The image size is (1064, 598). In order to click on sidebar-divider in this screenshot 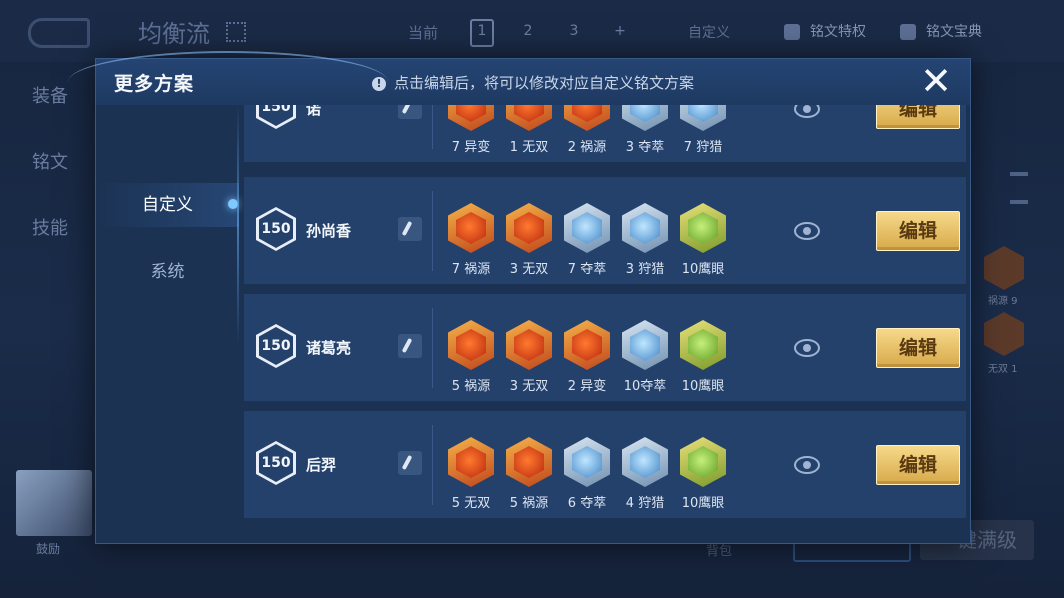, I will do `click(238, 225)`.